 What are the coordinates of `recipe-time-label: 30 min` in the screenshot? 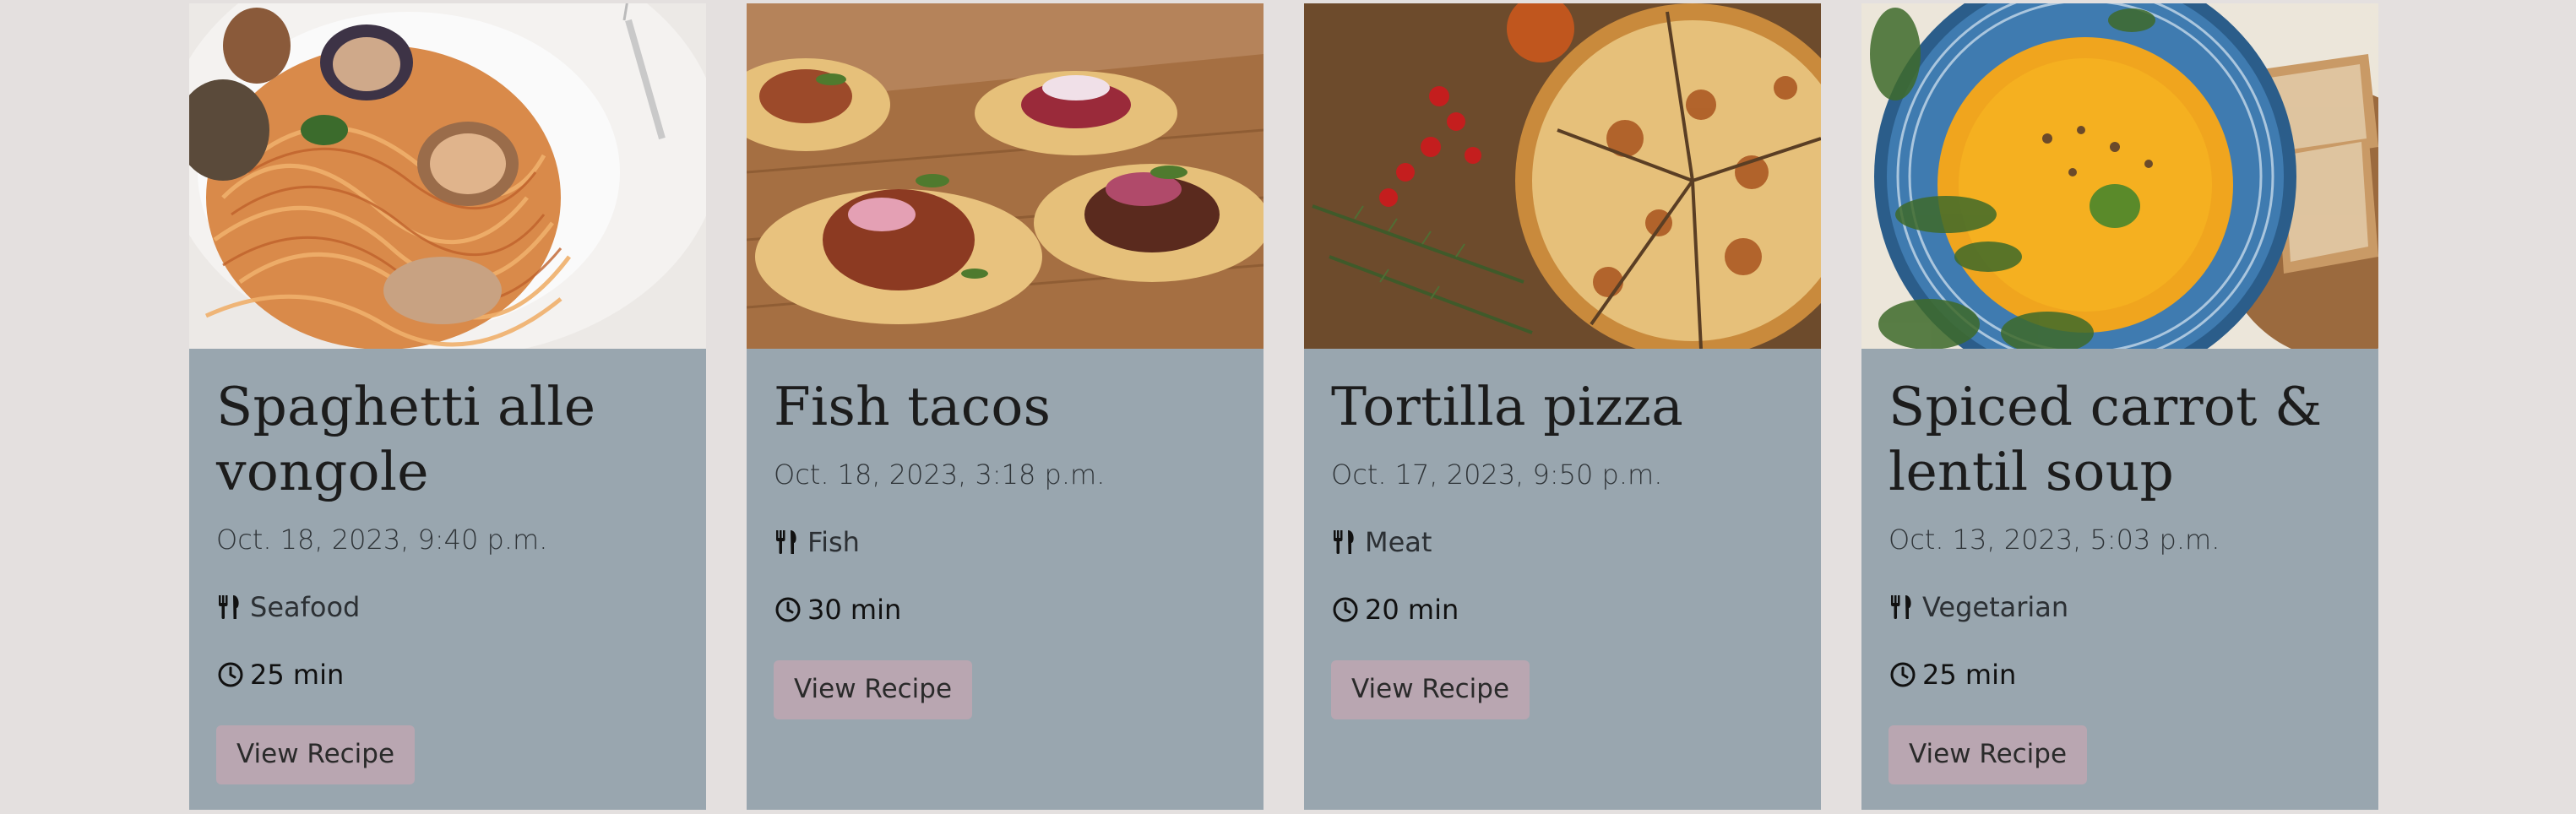 It's located at (854, 610).